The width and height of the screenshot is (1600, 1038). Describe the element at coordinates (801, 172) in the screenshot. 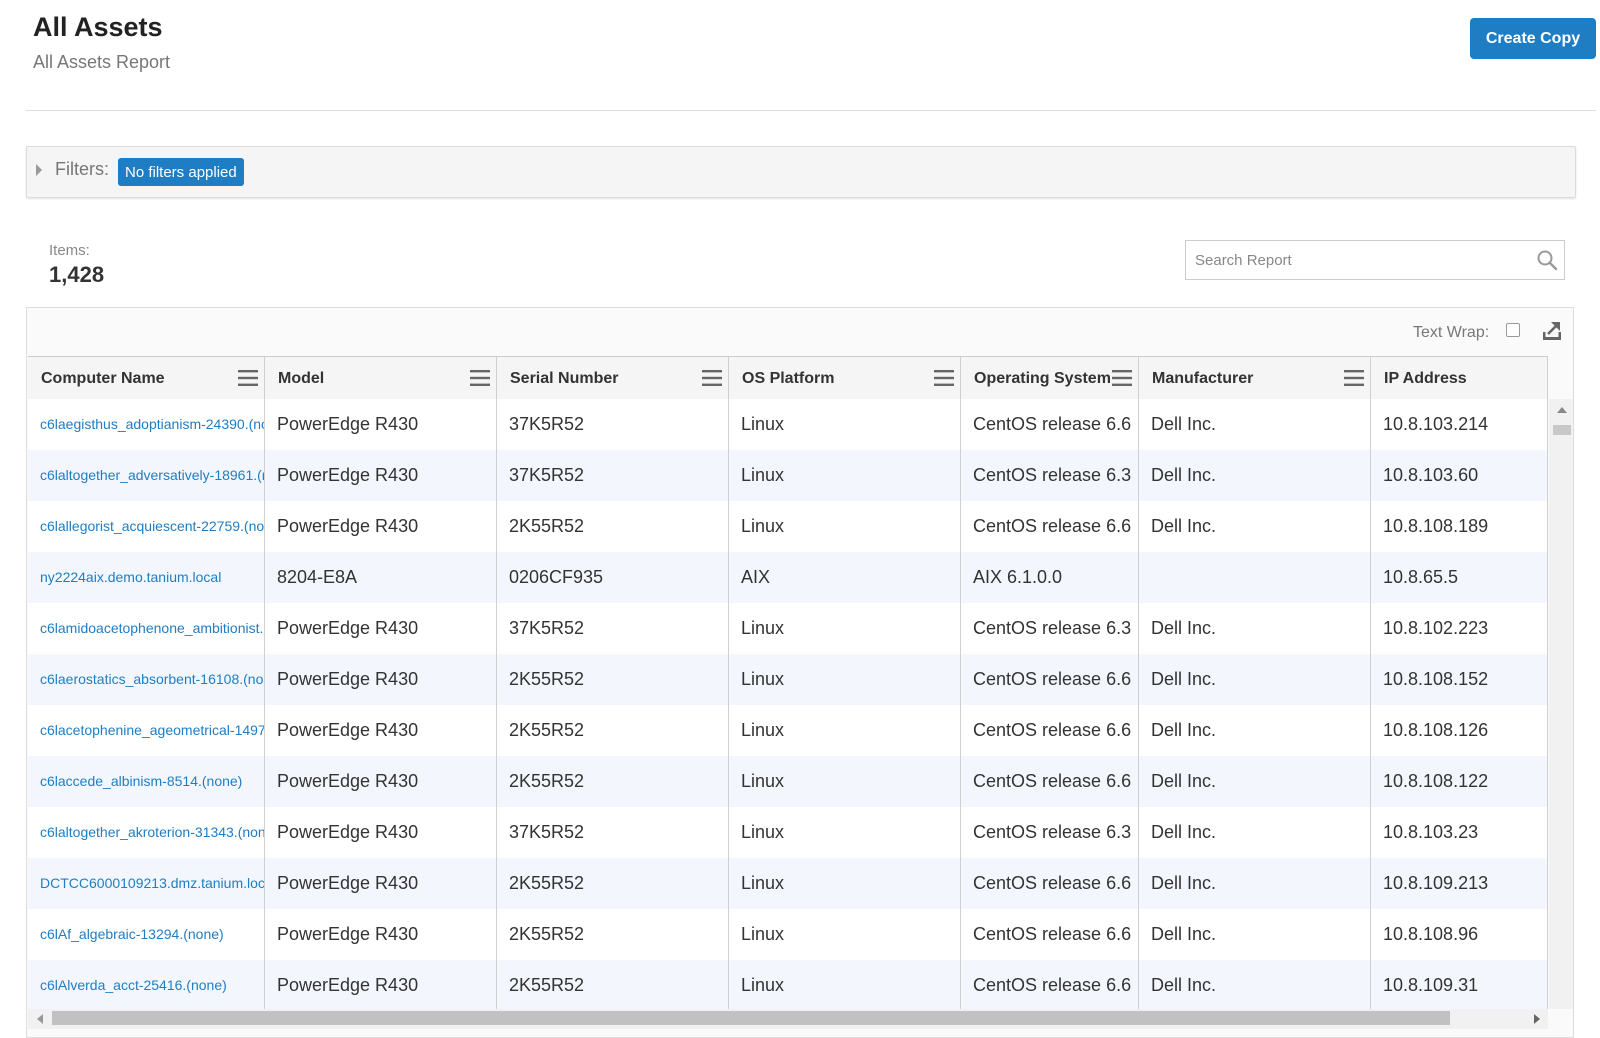

I see `filters-bar: Filters: No filters applied` at that location.